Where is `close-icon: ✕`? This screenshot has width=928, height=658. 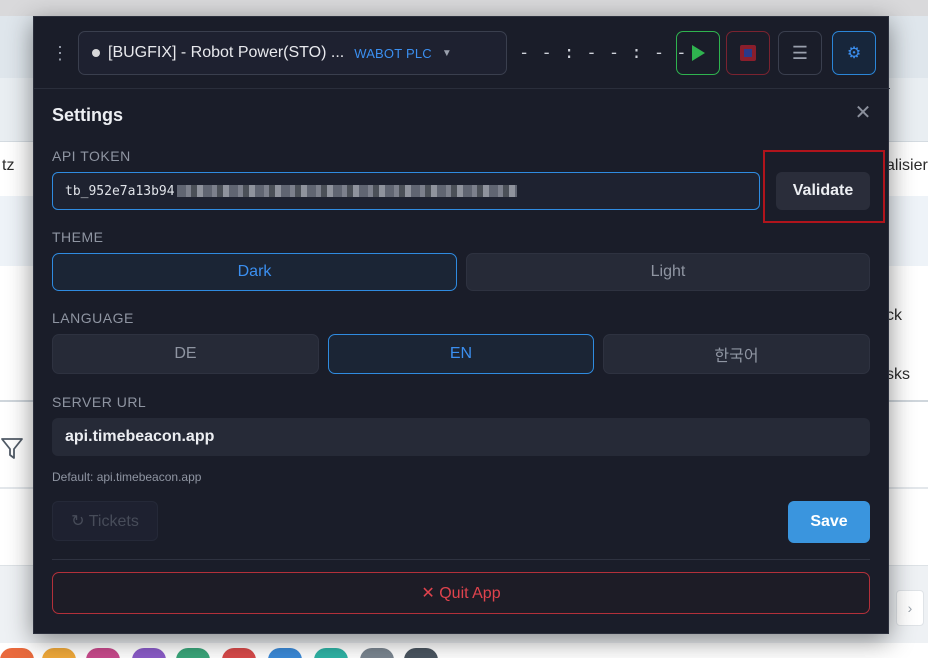
close-icon: ✕ is located at coordinates (863, 113).